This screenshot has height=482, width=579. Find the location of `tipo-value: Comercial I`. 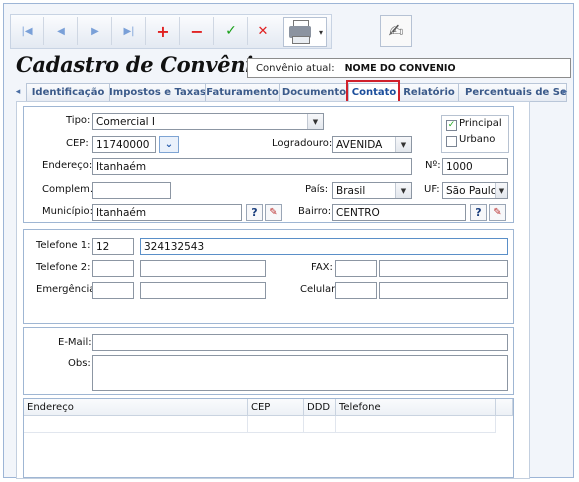

tipo-value: Comercial I is located at coordinates (126, 122).